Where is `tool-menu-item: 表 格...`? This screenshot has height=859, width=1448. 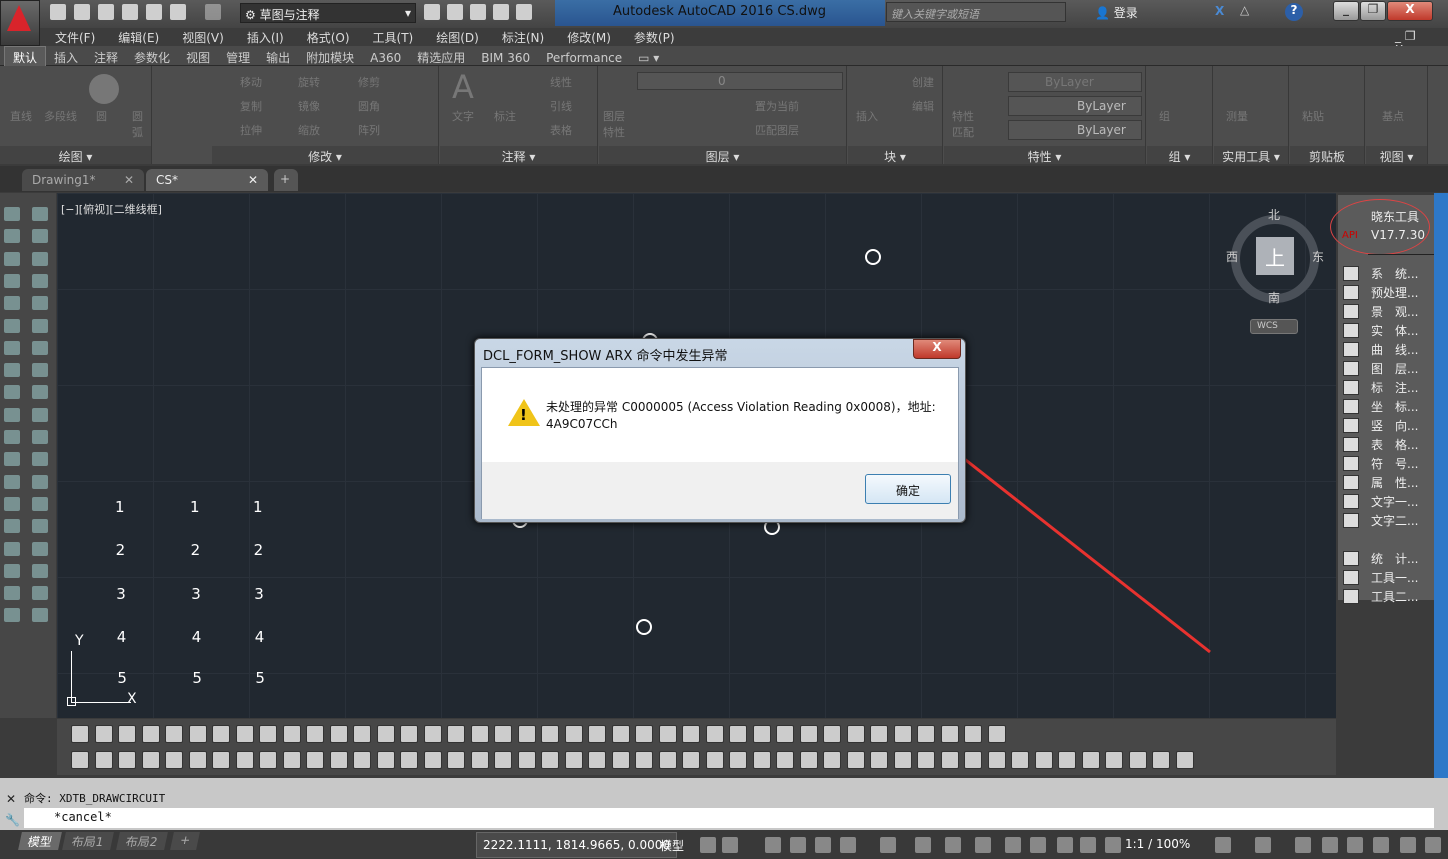
tool-menu-item: 表 格... is located at coordinates (1394, 444).